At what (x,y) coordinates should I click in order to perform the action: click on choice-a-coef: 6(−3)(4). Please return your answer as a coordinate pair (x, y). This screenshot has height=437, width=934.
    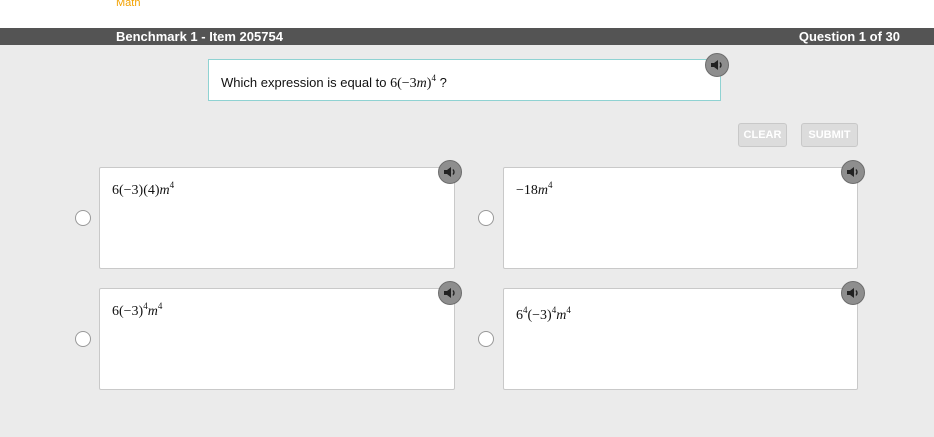
    Looking at the image, I should click on (136, 190).